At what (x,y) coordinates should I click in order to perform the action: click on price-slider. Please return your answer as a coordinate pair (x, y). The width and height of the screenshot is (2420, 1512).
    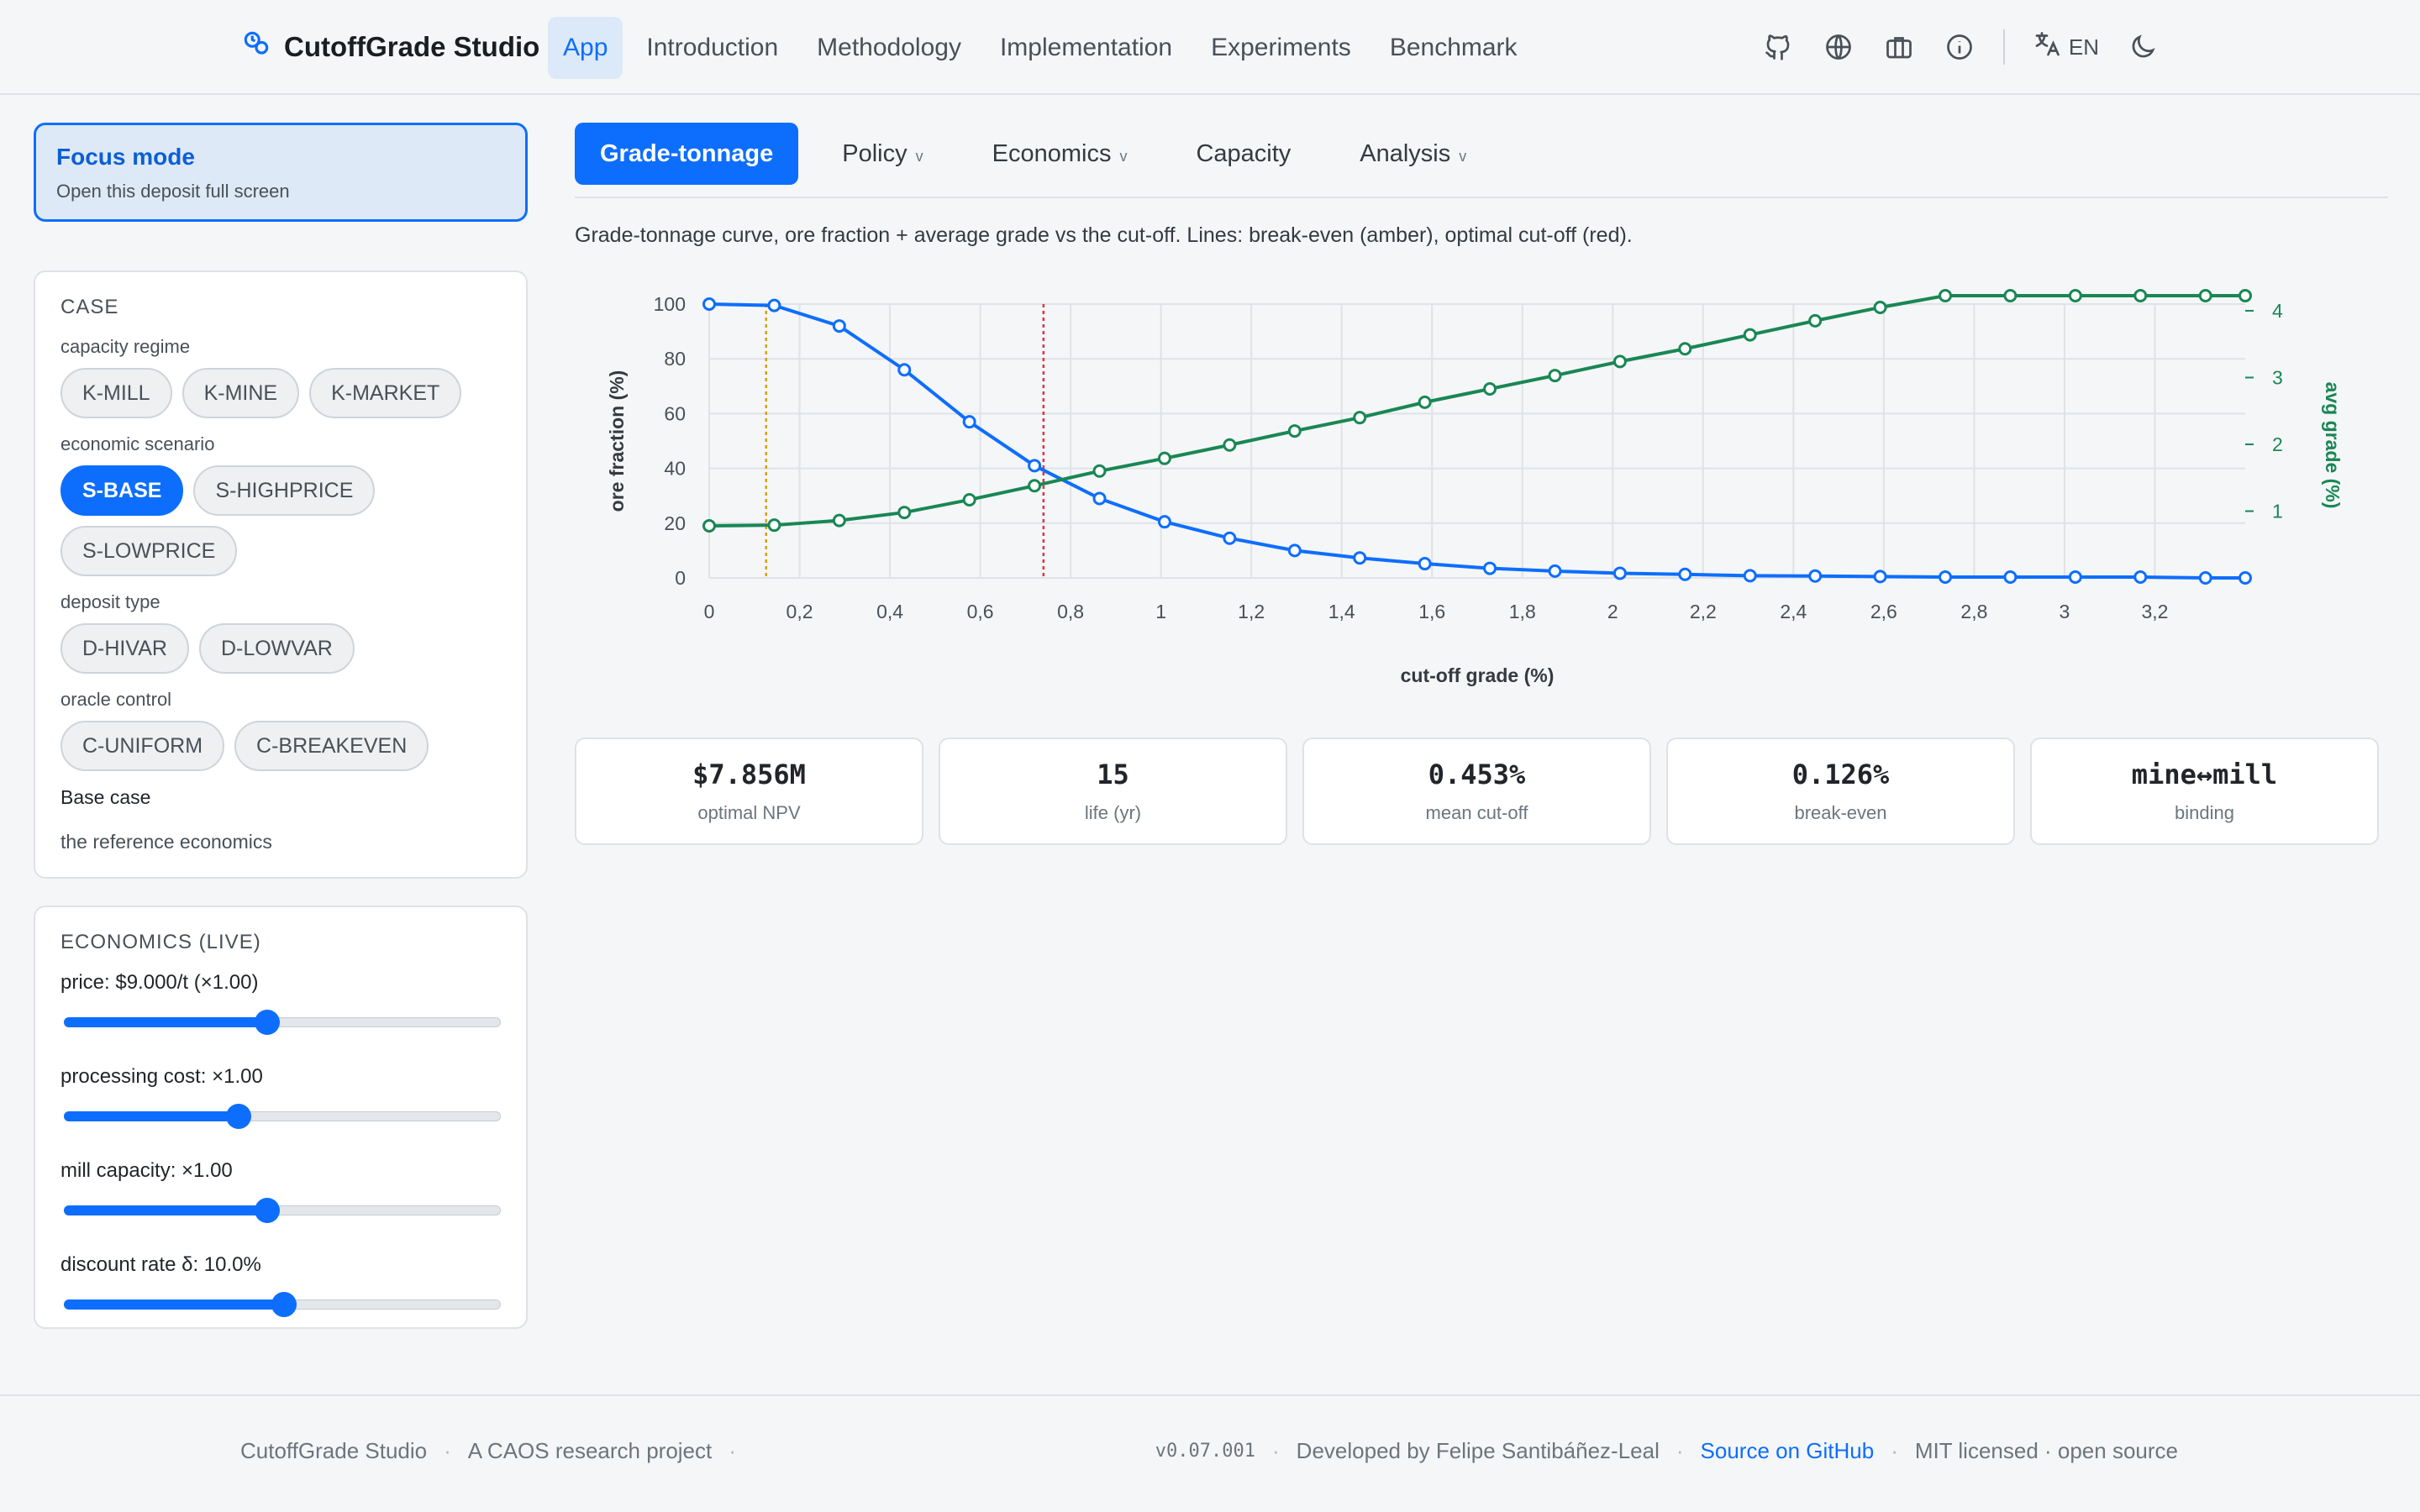
    Looking at the image, I should click on (280, 1022).